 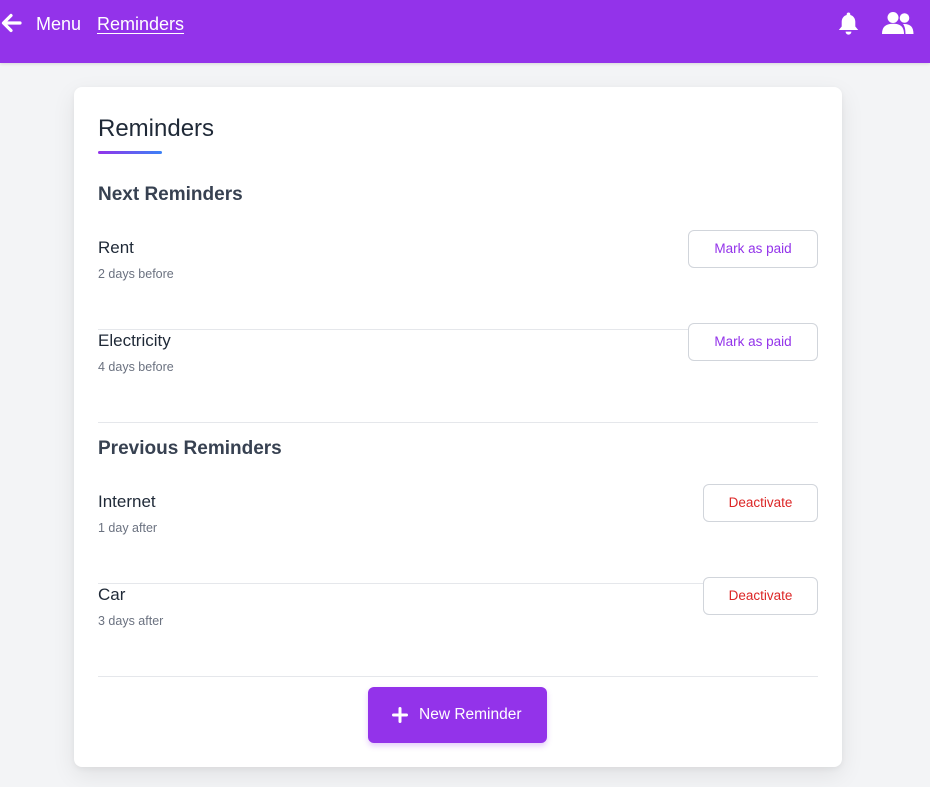 I want to click on title-underline, so click(x=130, y=152).